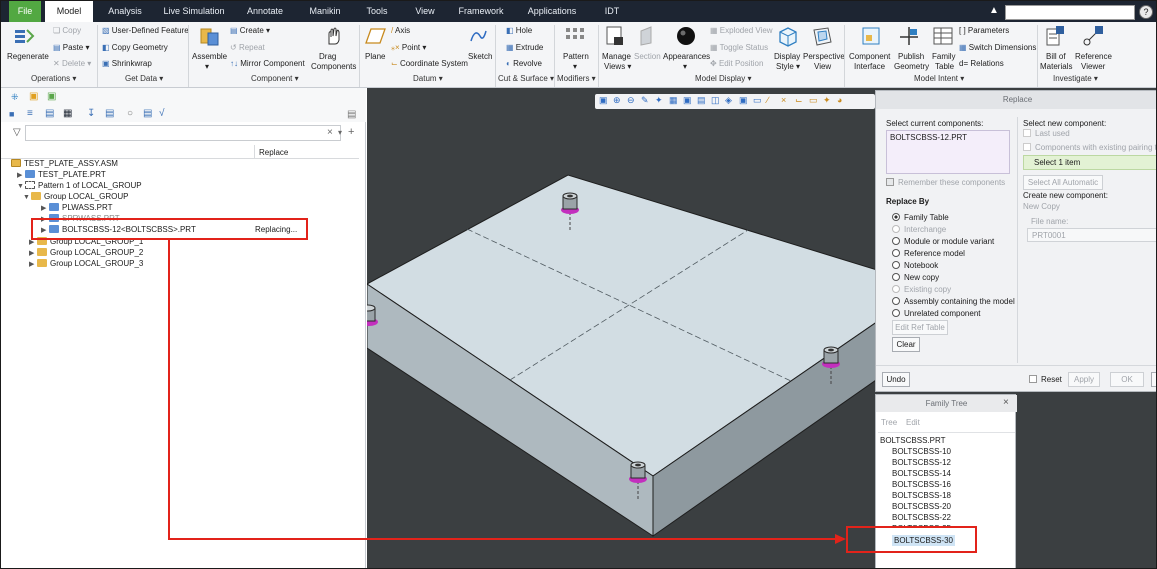  Describe the element at coordinates (273, 152) in the screenshot. I see `replace-column-header: Replace` at that location.